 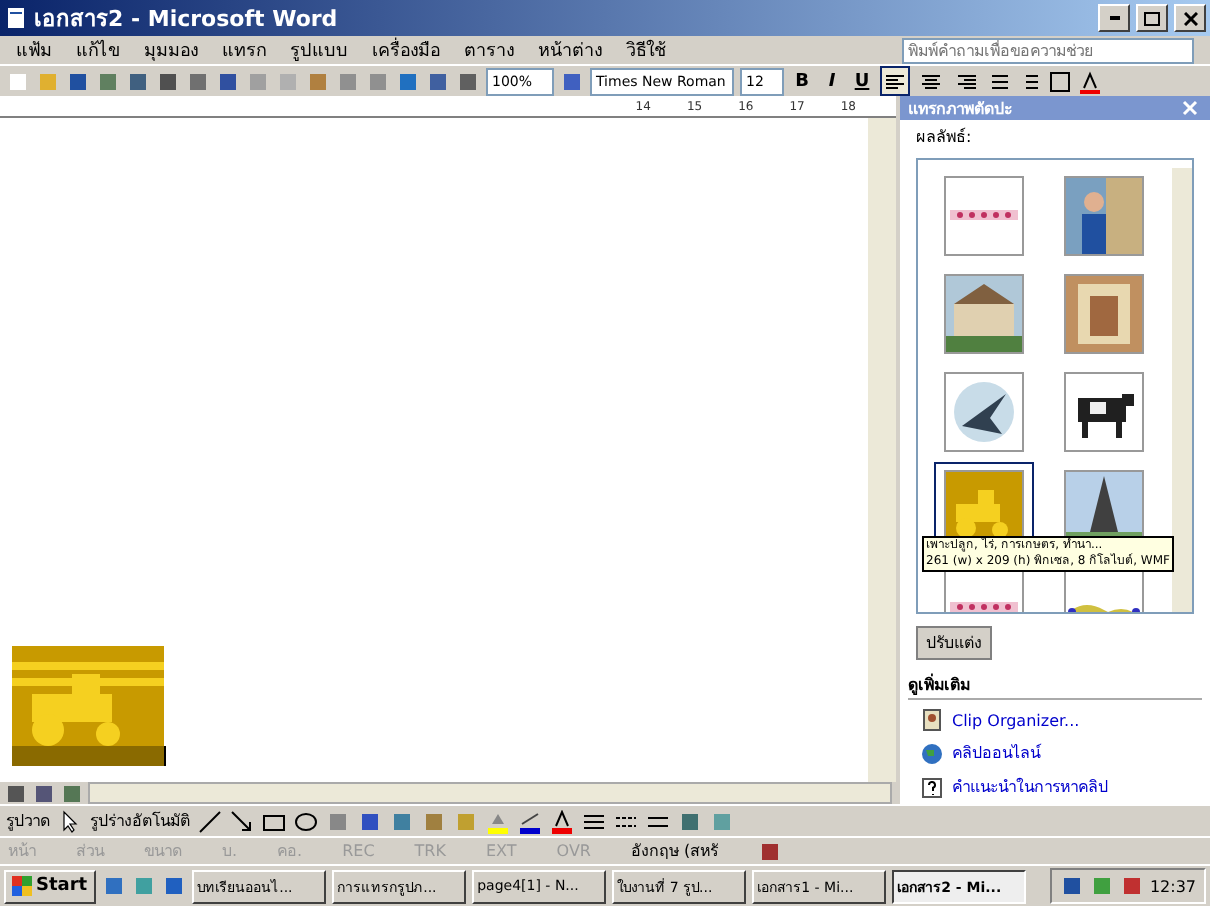 I want to click on status-mode: OVR, so click(x=573, y=851).